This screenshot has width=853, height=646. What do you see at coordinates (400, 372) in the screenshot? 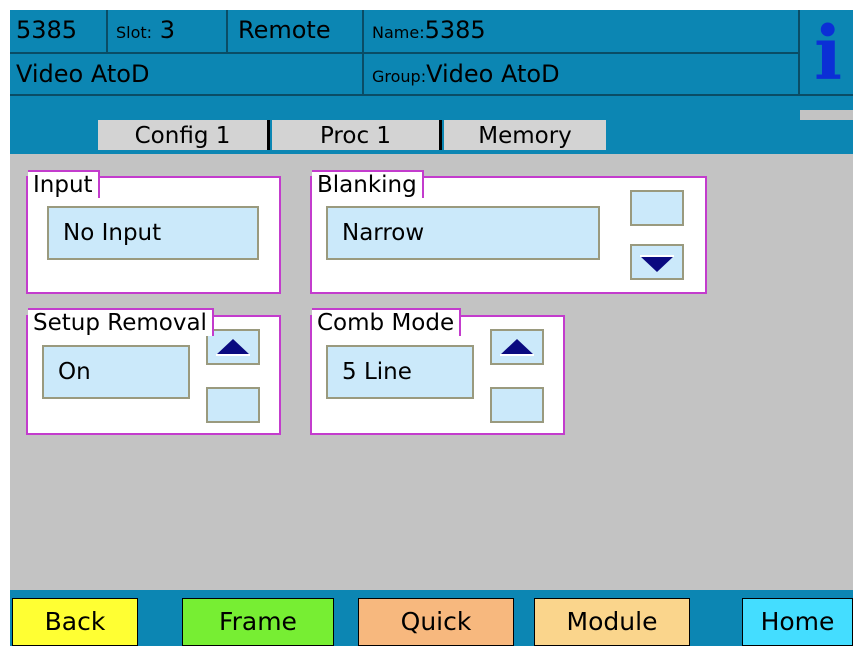
I see `comb-mode-field: 5 Line` at bounding box center [400, 372].